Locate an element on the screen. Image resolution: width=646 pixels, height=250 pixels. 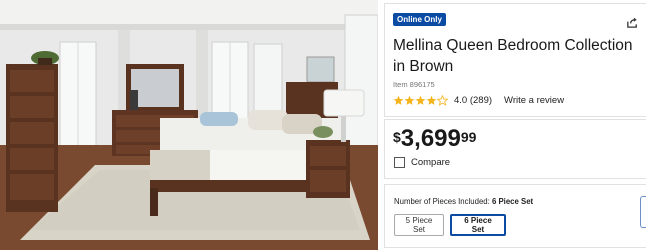
item-number: Item 896175 is located at coordinates (414, 84).